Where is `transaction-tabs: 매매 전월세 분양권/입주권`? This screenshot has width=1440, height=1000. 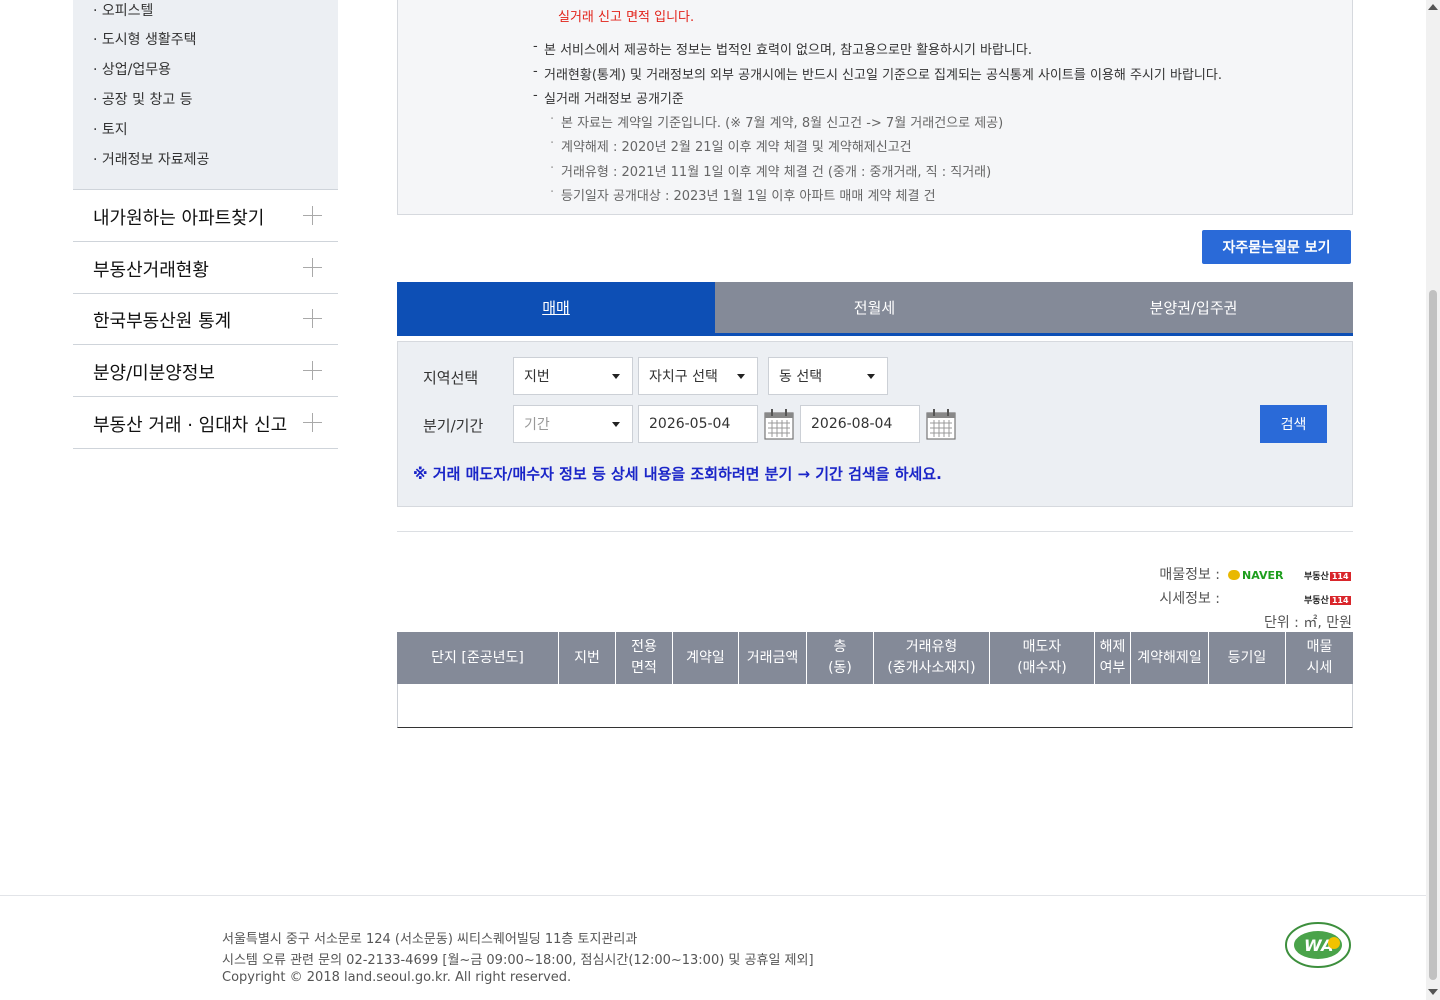 transaction-tabs: 매매 전월세 분양권/입주권 is located at coordinates (875, 309).